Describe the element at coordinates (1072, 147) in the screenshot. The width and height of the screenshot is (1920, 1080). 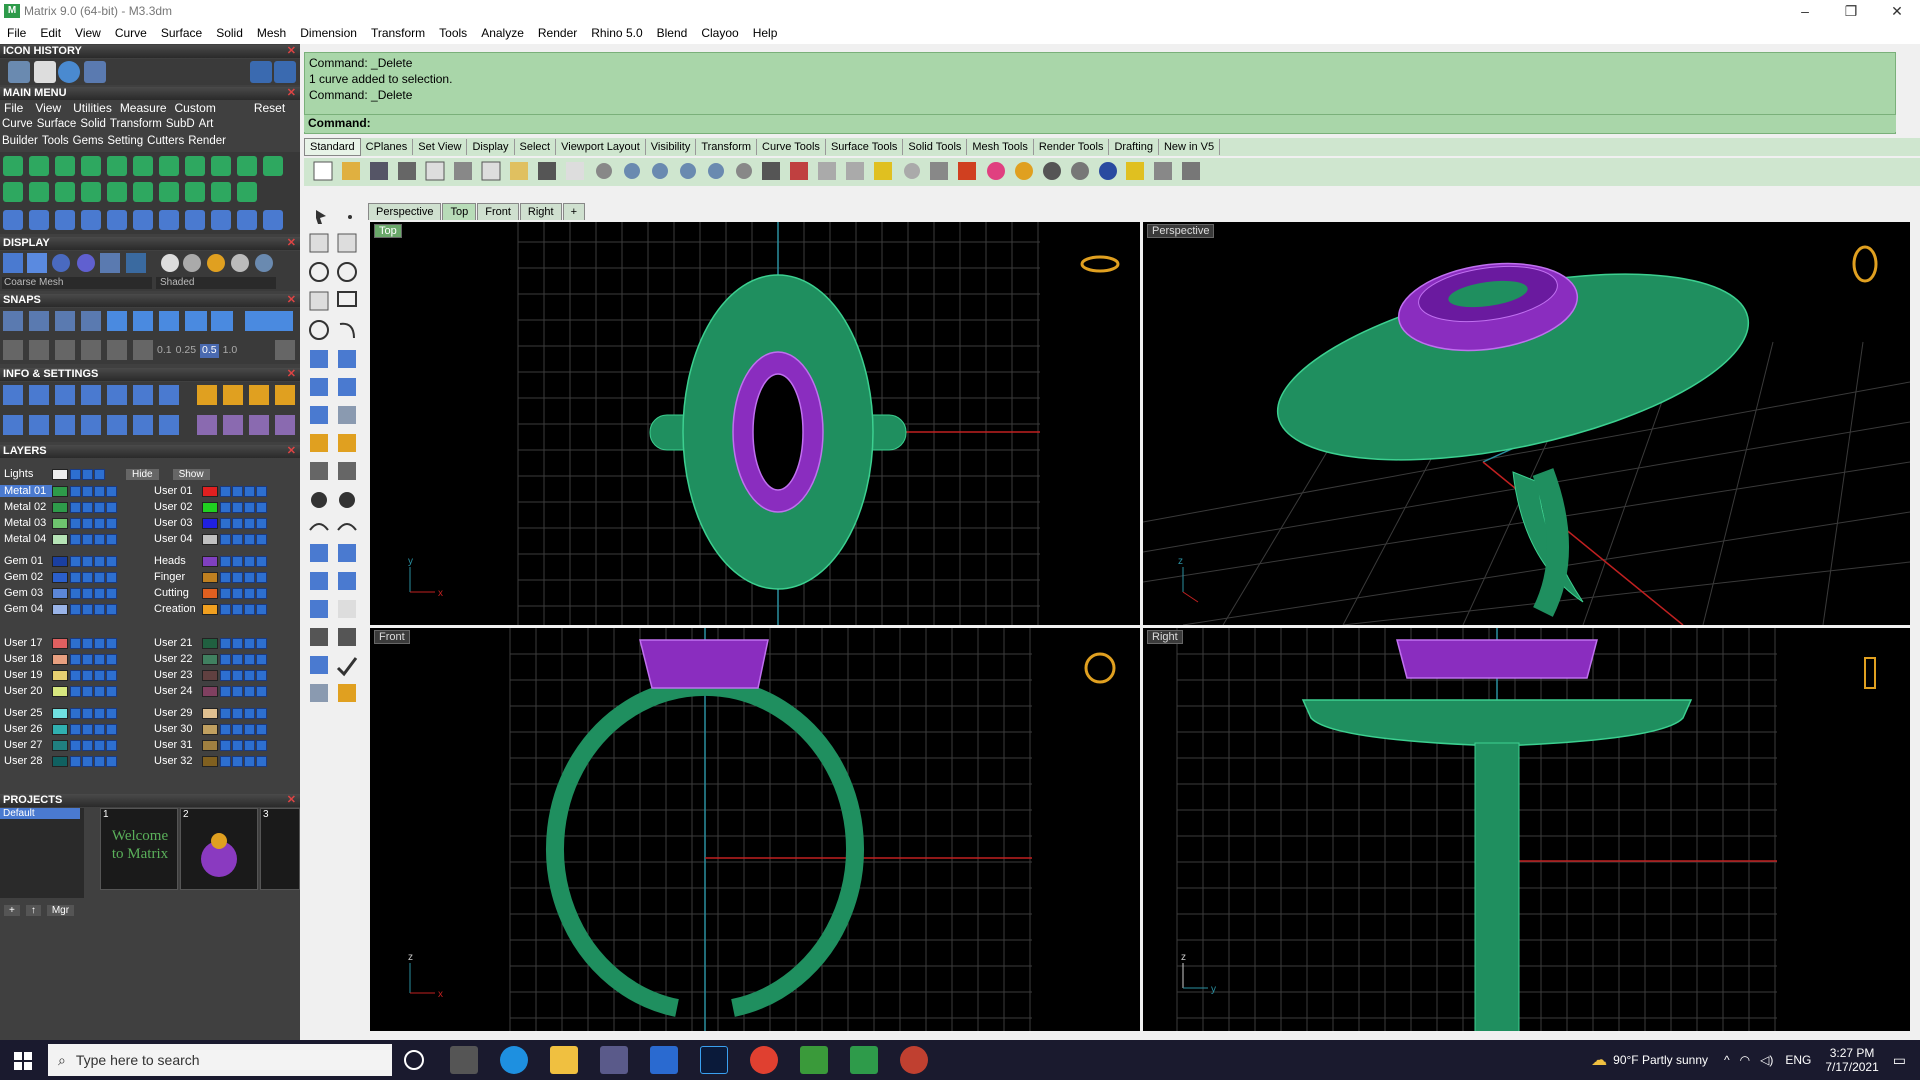
I see `tab-render-tools: Render Tools` at that location.